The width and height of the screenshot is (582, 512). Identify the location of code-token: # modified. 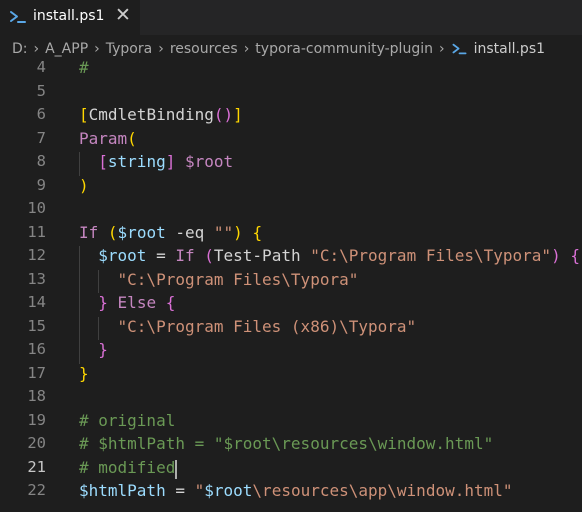
(127, 467).